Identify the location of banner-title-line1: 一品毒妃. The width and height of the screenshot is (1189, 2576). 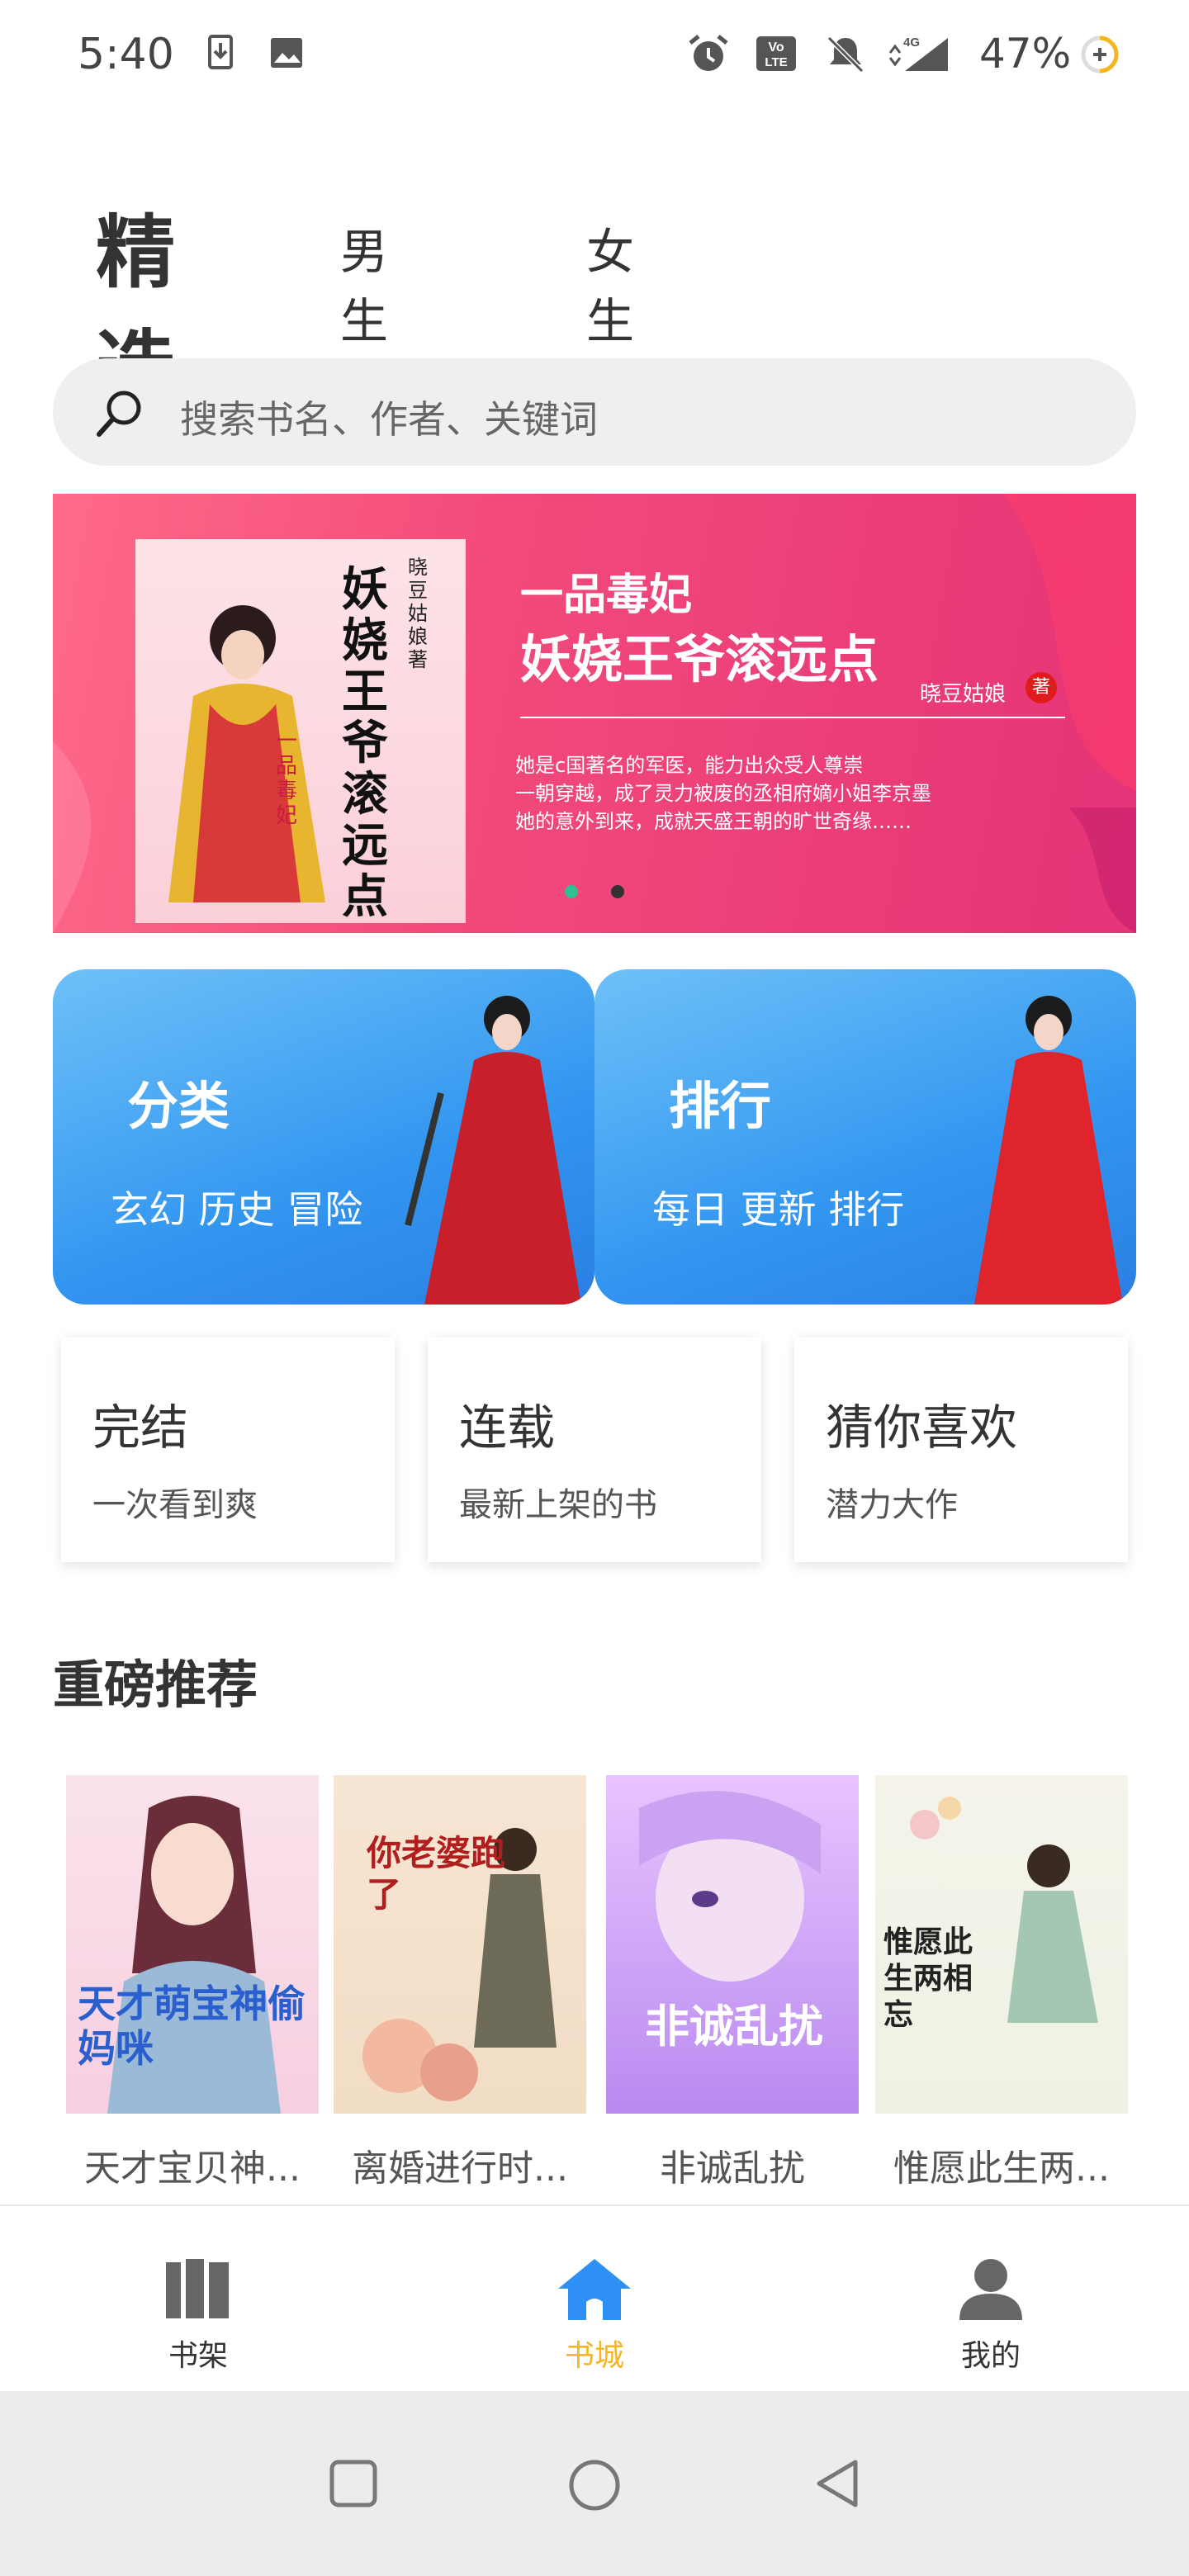
(606, 595).